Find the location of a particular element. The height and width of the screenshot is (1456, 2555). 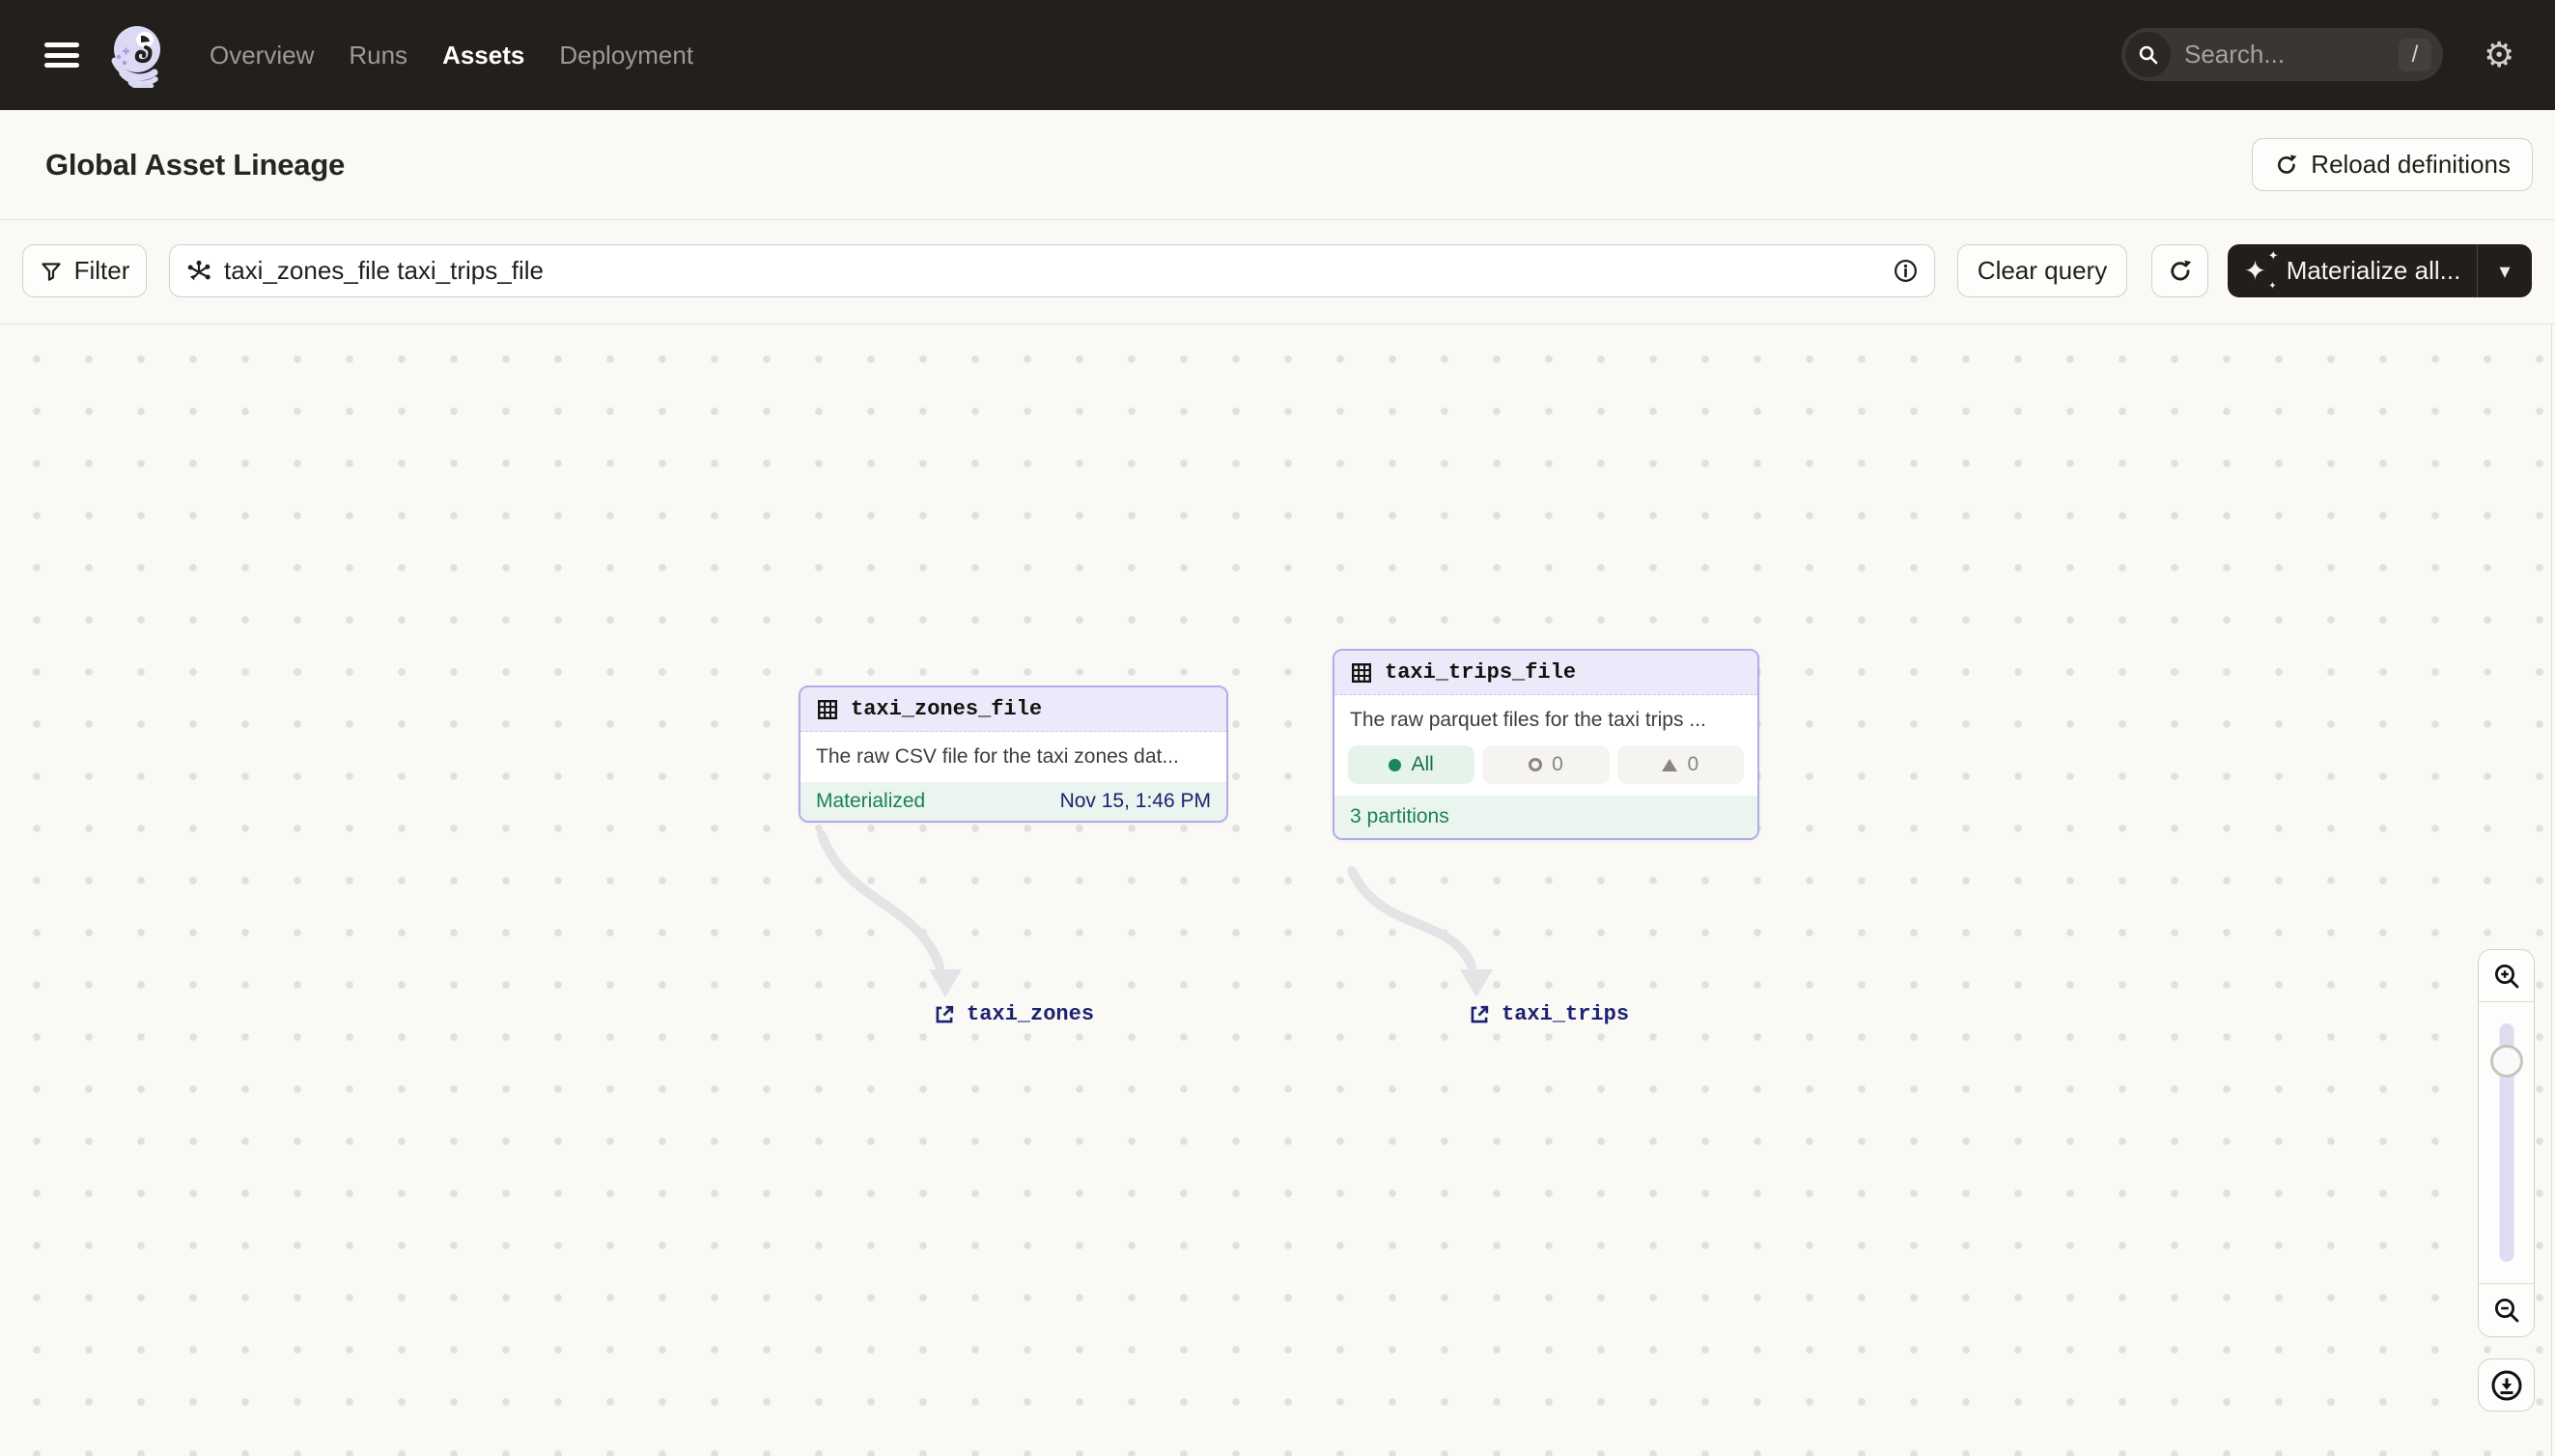

nav-links: Overview Runs Assets Deployment is located at coordinates (451, 55).